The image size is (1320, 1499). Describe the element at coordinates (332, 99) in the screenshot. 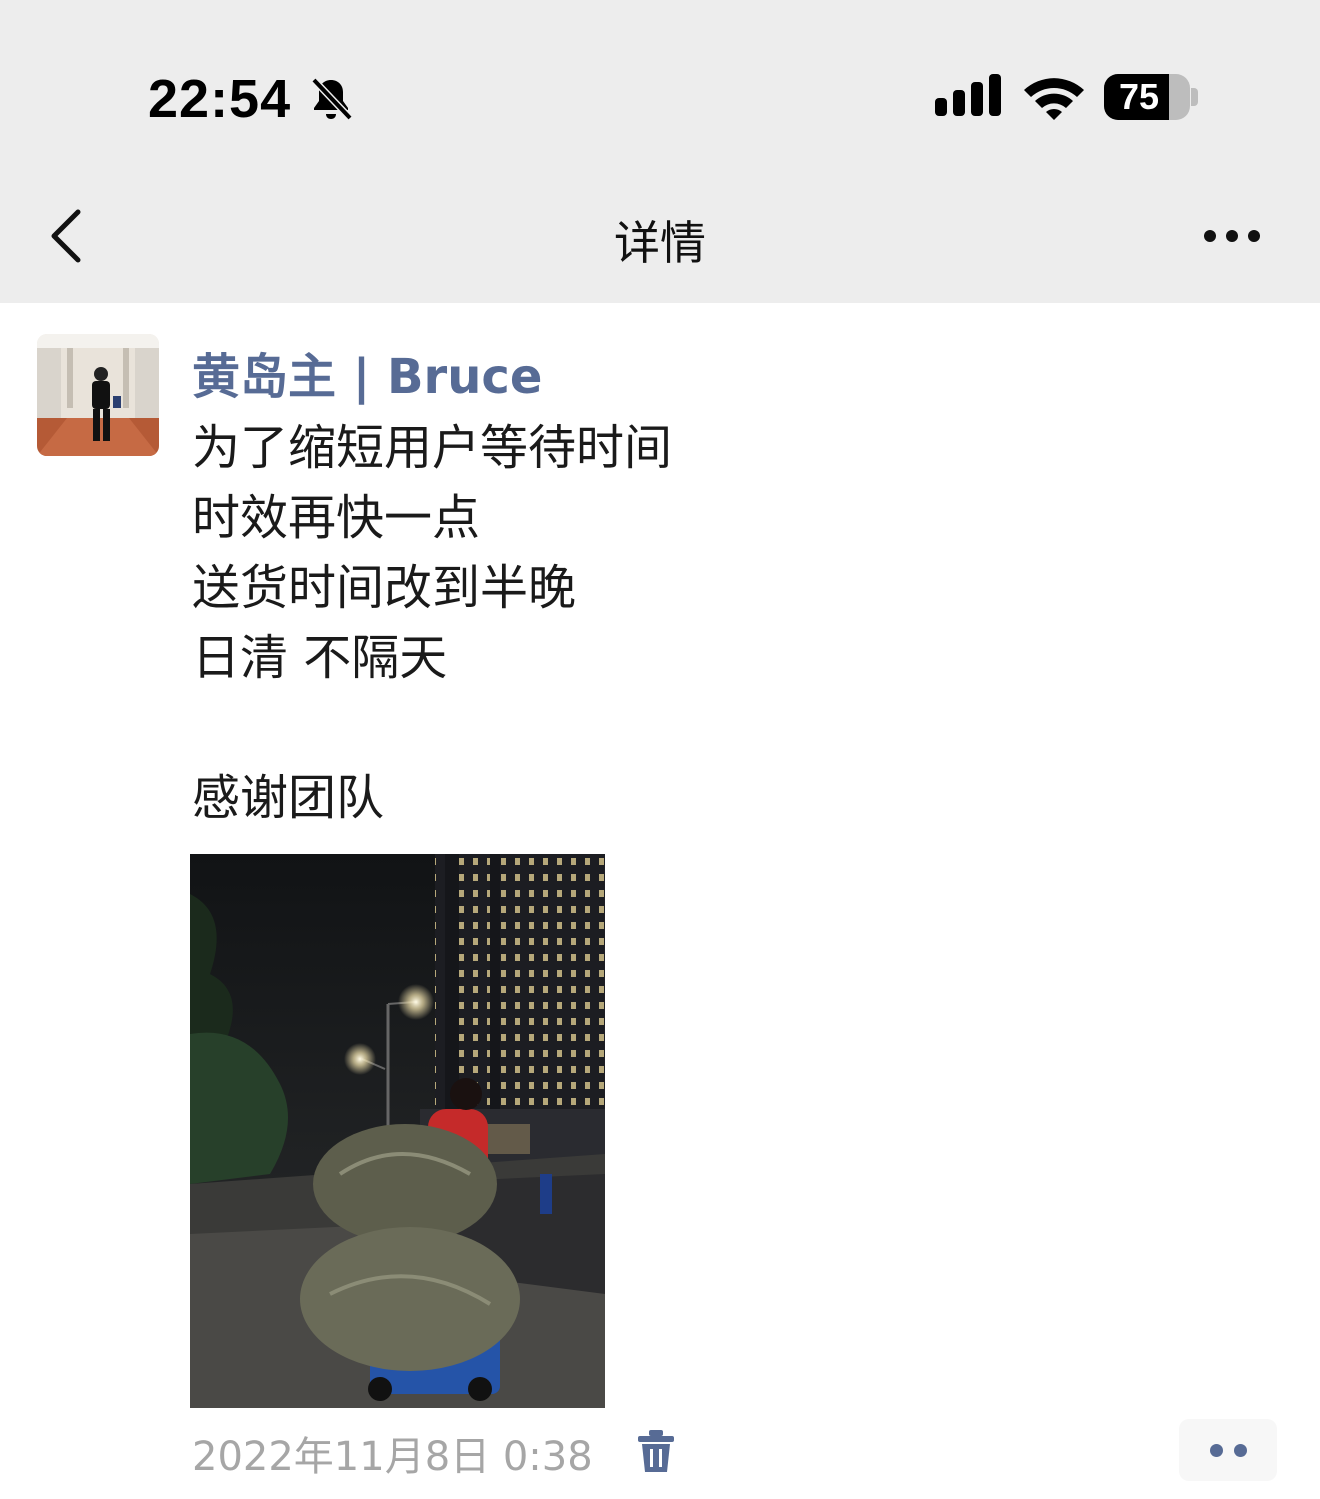

I see `bell-muted-icon` at that location.